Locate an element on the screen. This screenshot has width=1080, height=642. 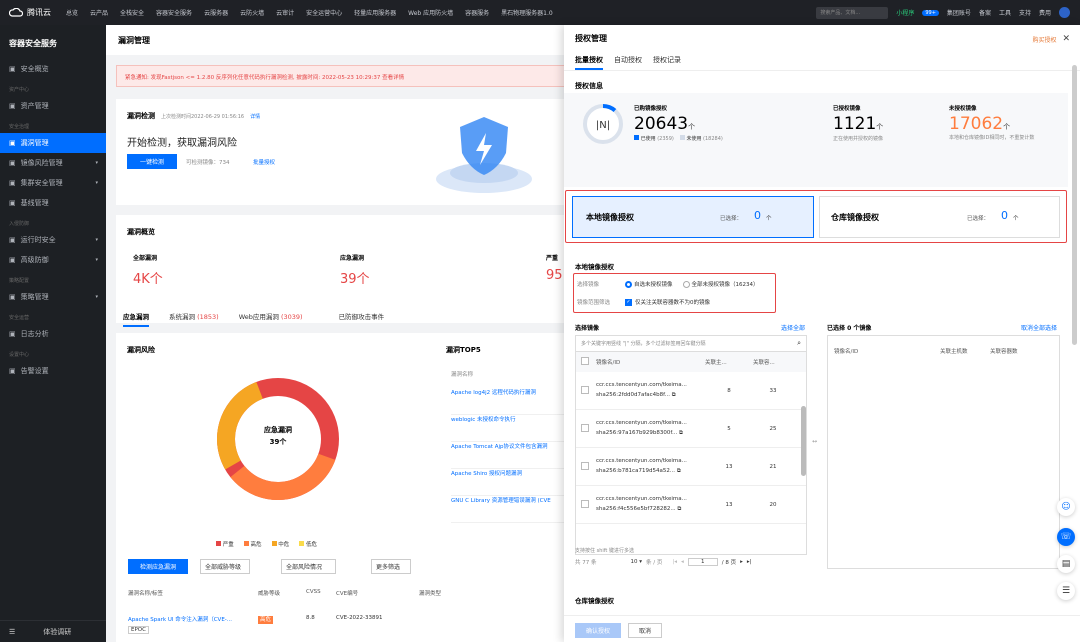
sidebar-item: ▣ 安全概览 is located at coordinates (53, 69).